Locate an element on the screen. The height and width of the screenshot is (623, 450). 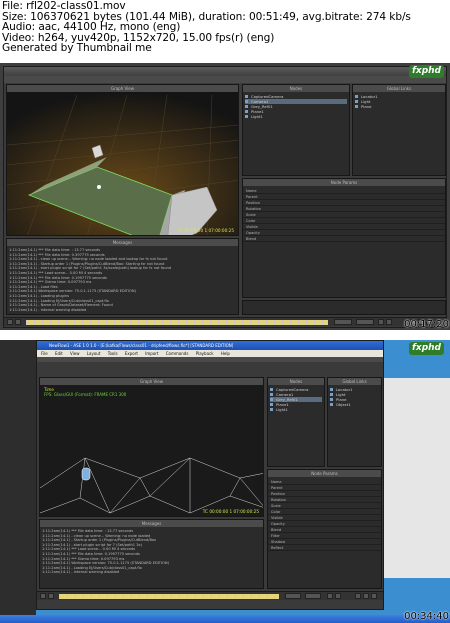
frame-timestamp: 00:34:40 is located at coordinates (426, 616).